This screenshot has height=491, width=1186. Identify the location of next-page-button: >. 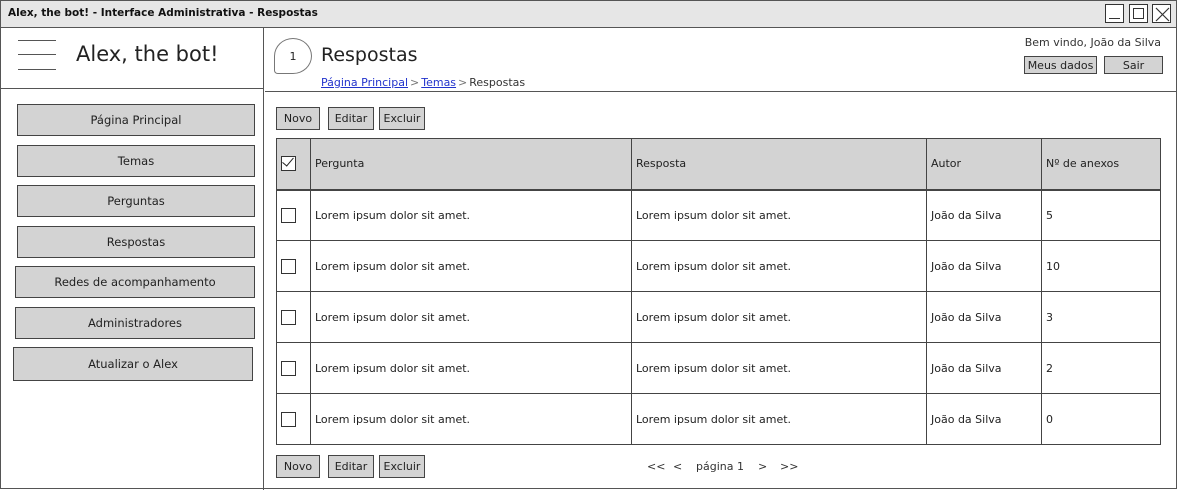
(762, 466).